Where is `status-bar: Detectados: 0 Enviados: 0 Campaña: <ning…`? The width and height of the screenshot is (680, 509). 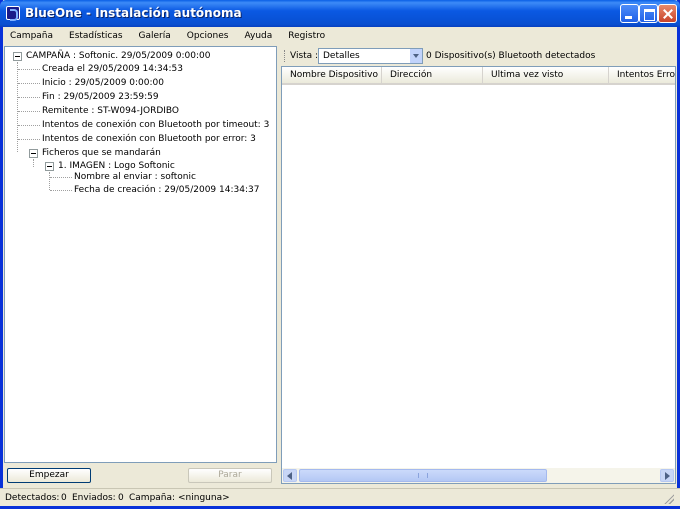
status-bar: Detectados: 0 Enviados: 0 Campaña: <ning… is located at coordinates (340, 497).